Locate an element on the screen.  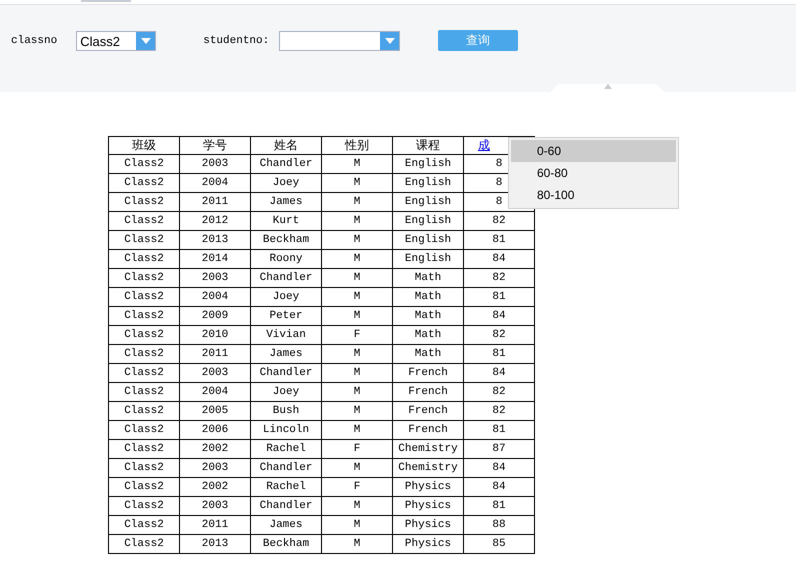
tab-indicator is located at coordinates (106, 1).